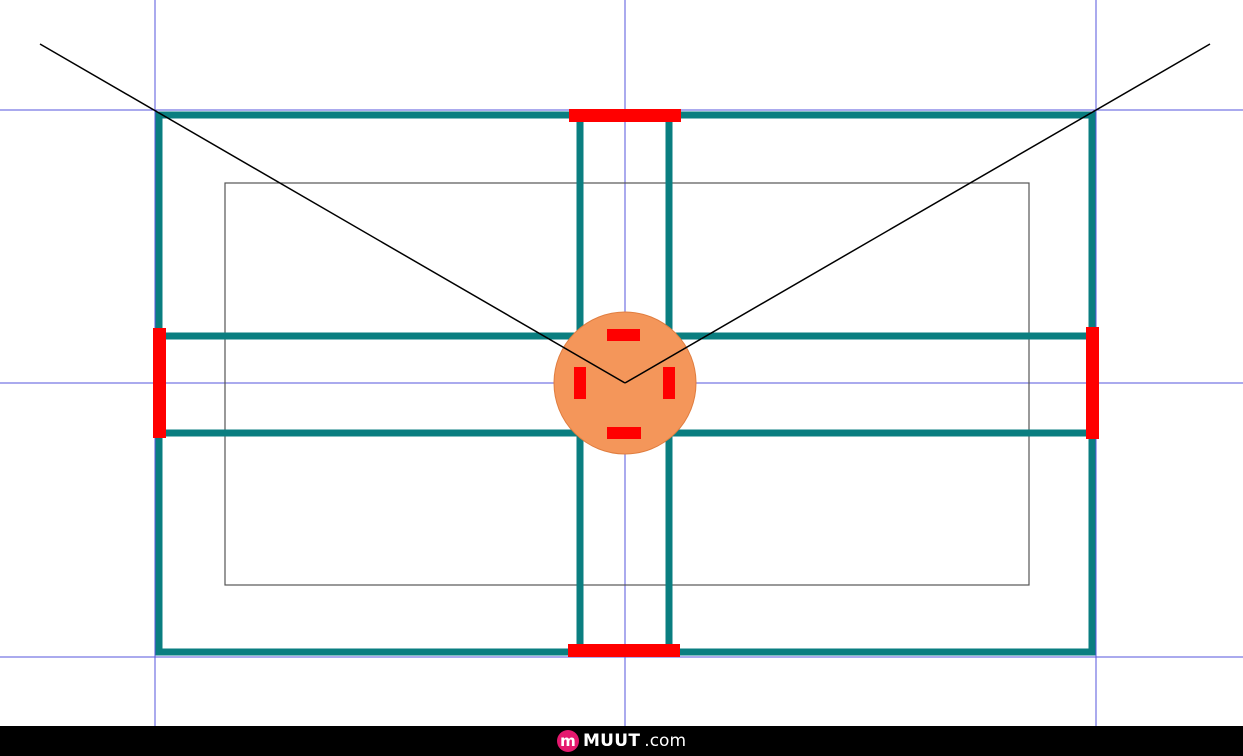 The width and height of the screenshot is (1243, 756). I want to click on connector-hub-top, so click(623, 335).